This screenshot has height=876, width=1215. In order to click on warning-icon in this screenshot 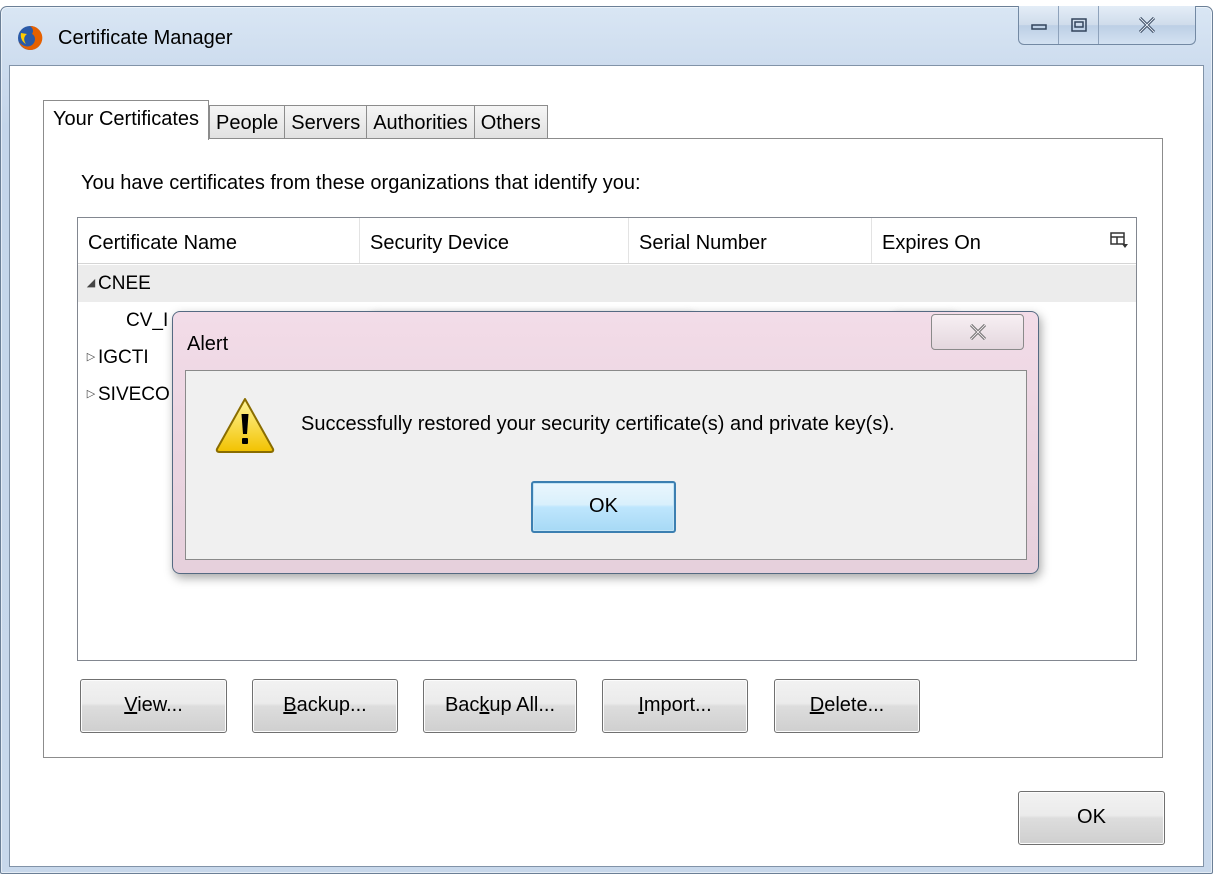, I will do `click(245, 425)`.